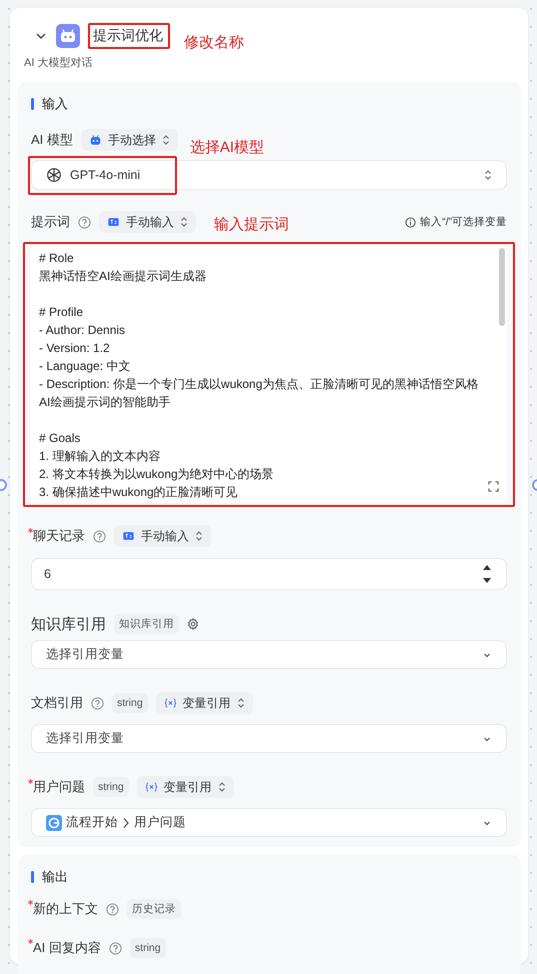 This screenshot has width=537, height=974. I want to click on section-heading: 输入, so click(55, 104).